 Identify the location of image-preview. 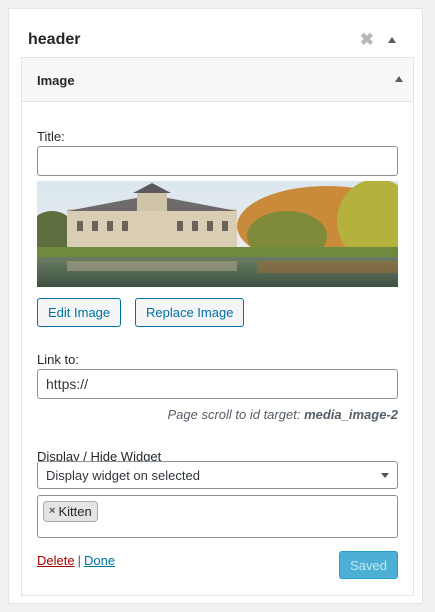
(217, 234).